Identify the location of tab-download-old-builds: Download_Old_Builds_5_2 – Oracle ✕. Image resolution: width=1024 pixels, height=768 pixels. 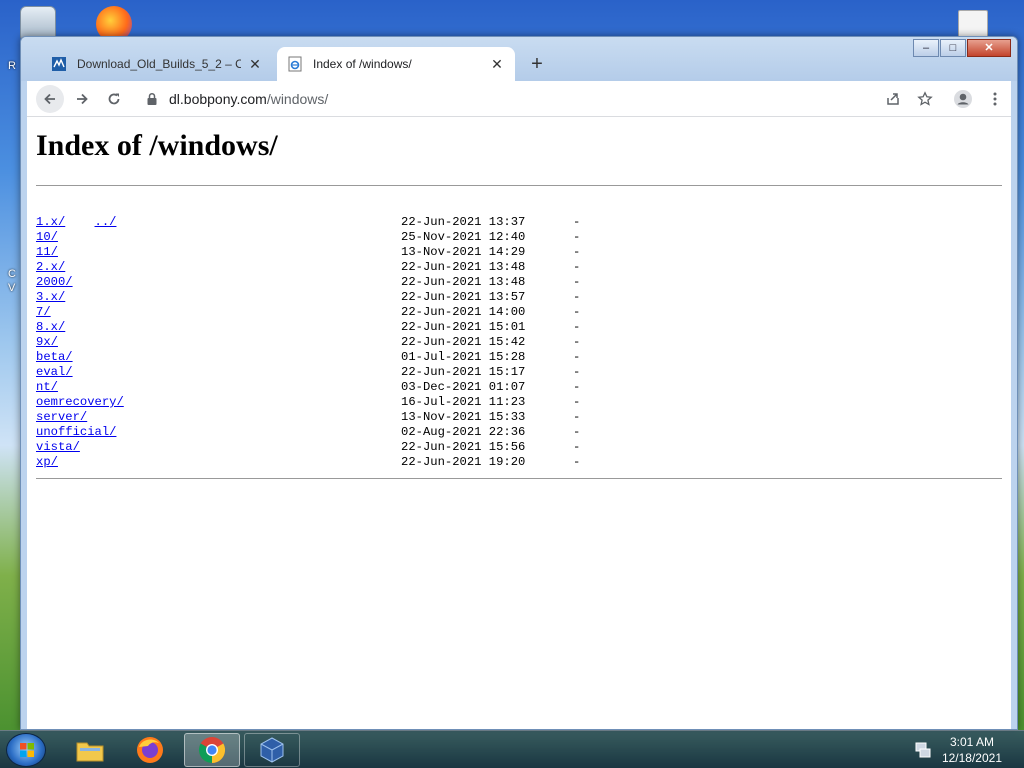
(157, 64).